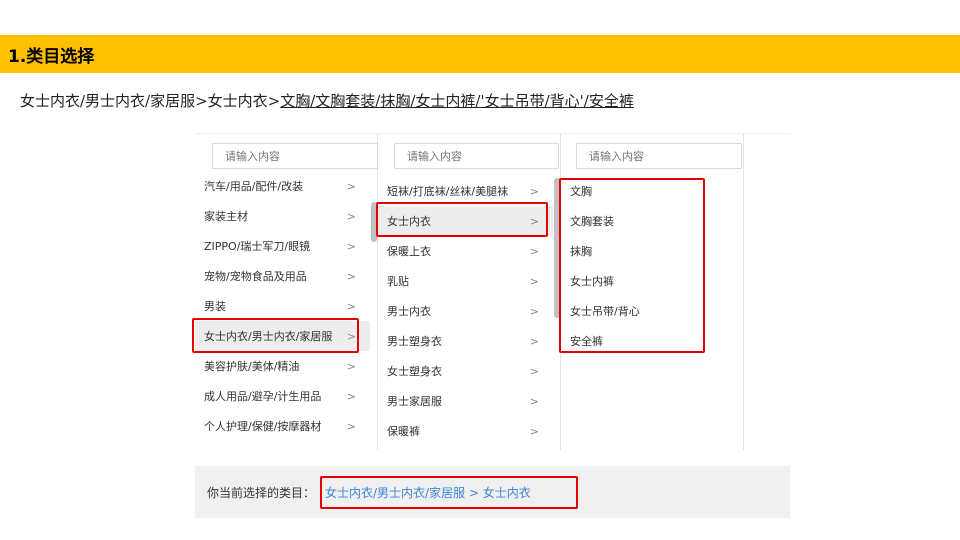  Describe the element at coordinates (448, 191) in the screenshot. I see `level2-item-label: 短袜/打底袜/丝袜/美腿袜` at that location.